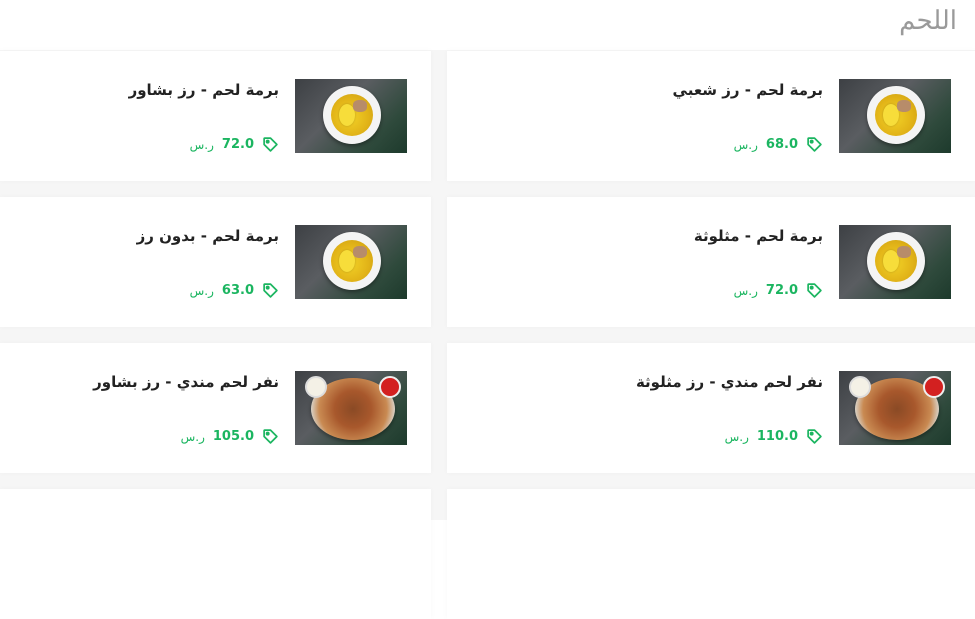 This screenshot has height=619, width=975. What do you see at coordinates (729, 382) in the screenshot?
I see `item-name: نفر لحم مندي - رز مثلوثة` at bounding box center [729, 382].